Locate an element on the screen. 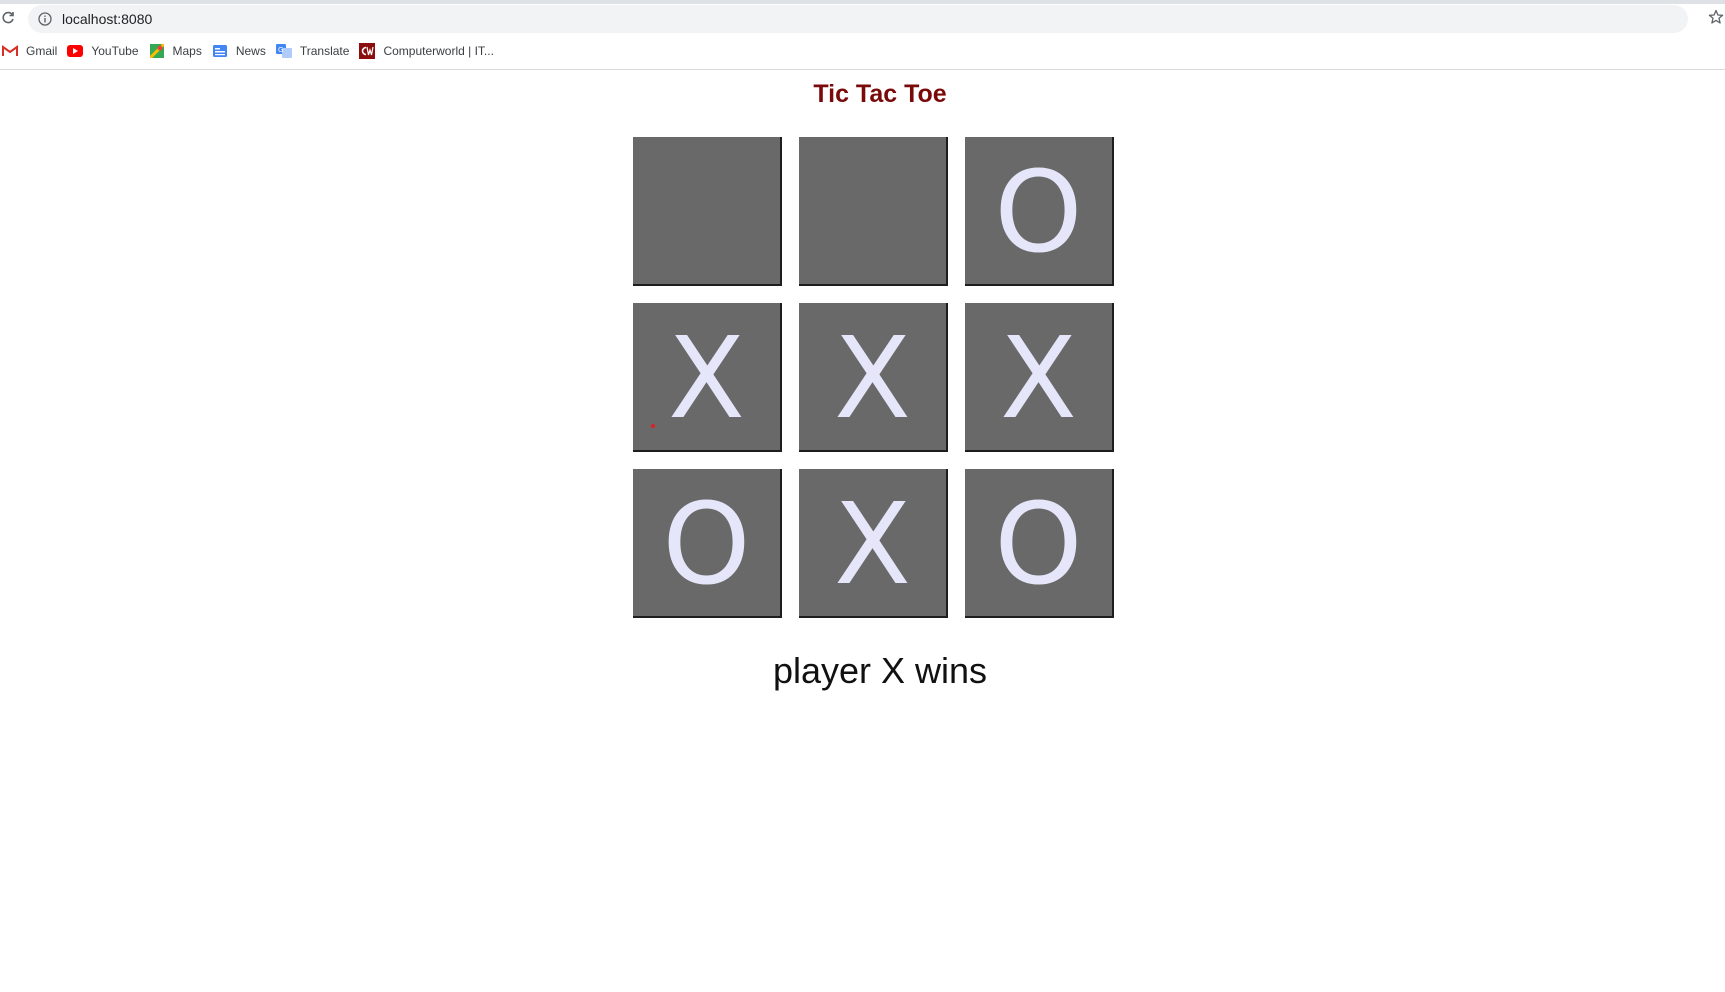  game-status: player X wins is located at coordinates (880, 670).